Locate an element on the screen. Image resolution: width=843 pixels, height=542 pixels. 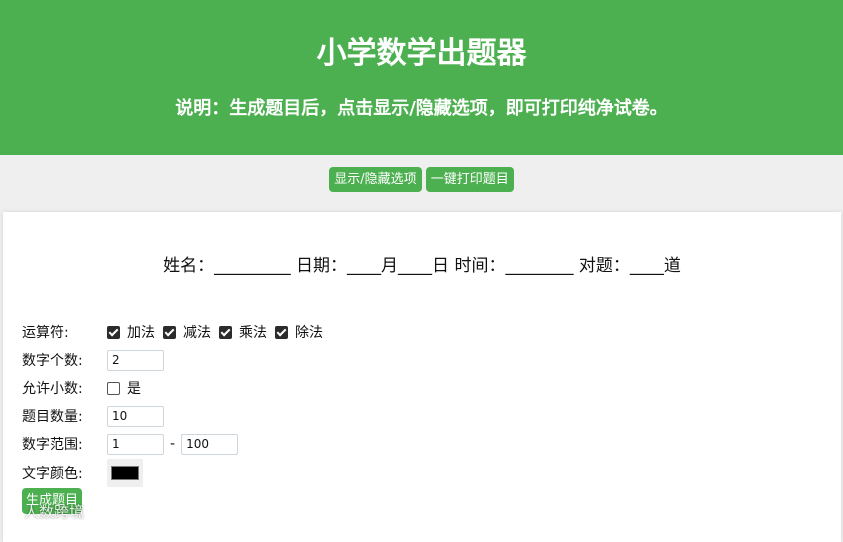
page-subtitle: 说明：生成题目后，点击显示/隐藏选项，即可打印纯净试卷。 is located at coordinates (421, 108).